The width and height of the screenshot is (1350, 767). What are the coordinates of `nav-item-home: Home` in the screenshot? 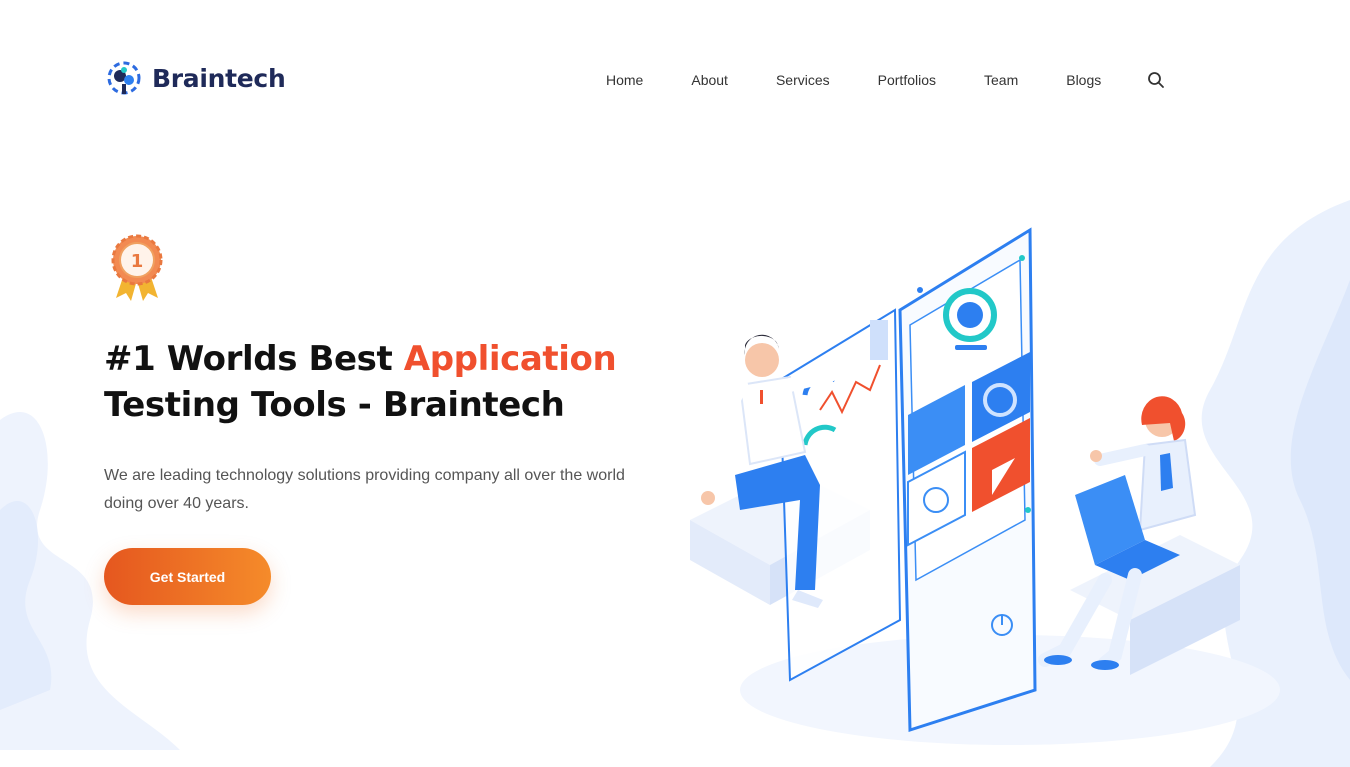 It's located at (624, 80).